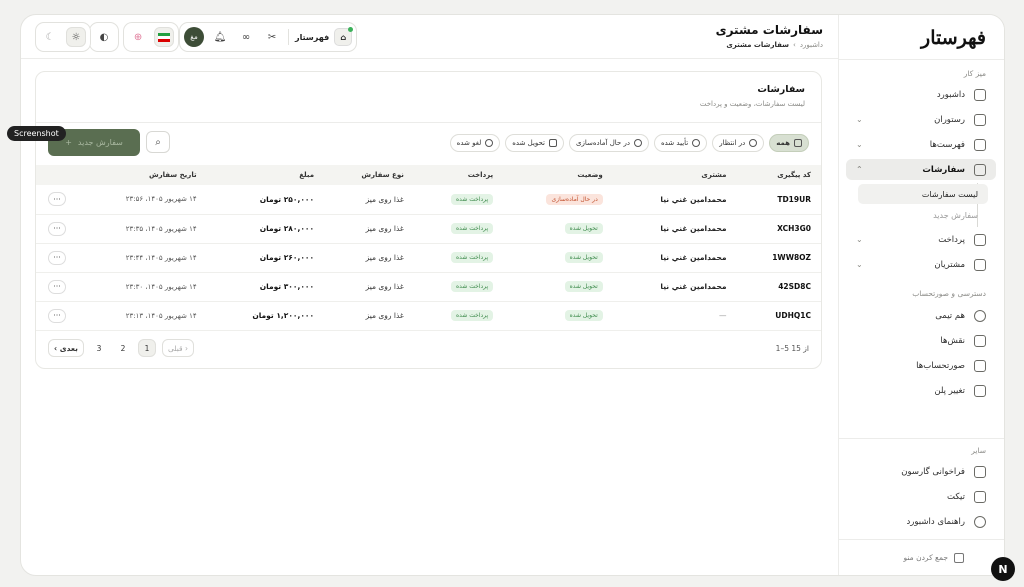  I want to click on sidebar-item-call-waiter: فراخوانی گارسون, so click(921, 471).